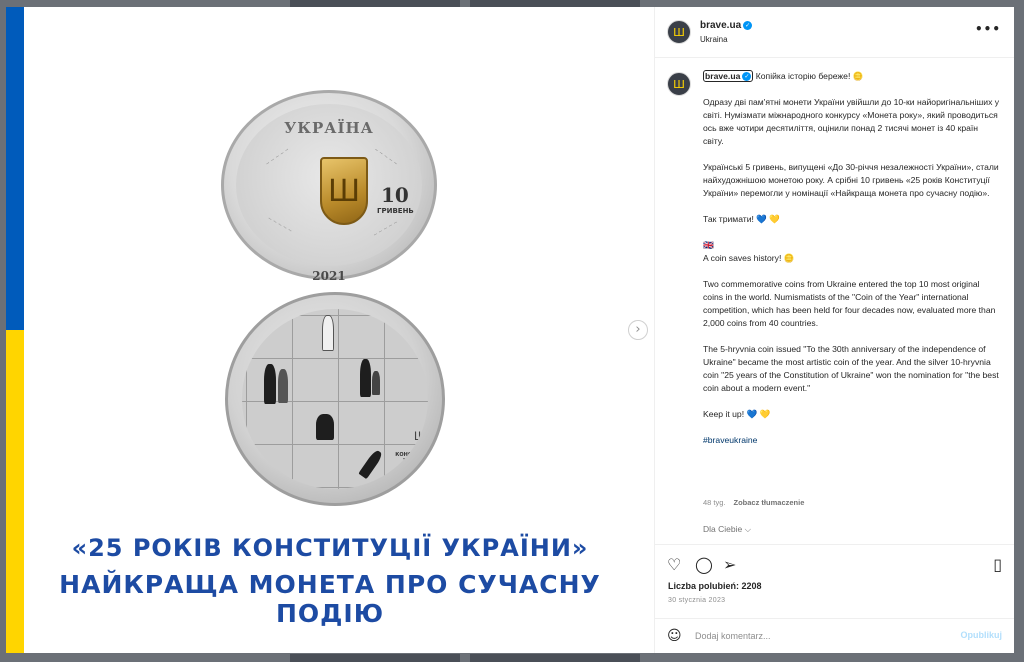  I want to click on chevron-down-icon: ⌵, so click(748, 529).